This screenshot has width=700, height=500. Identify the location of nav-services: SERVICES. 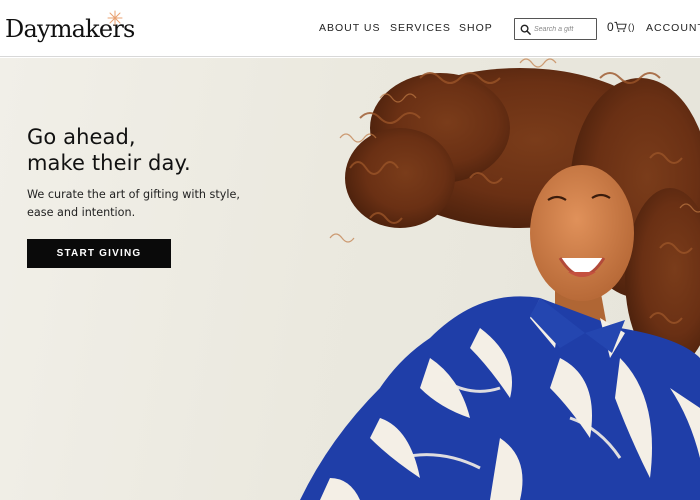
(420, 28).